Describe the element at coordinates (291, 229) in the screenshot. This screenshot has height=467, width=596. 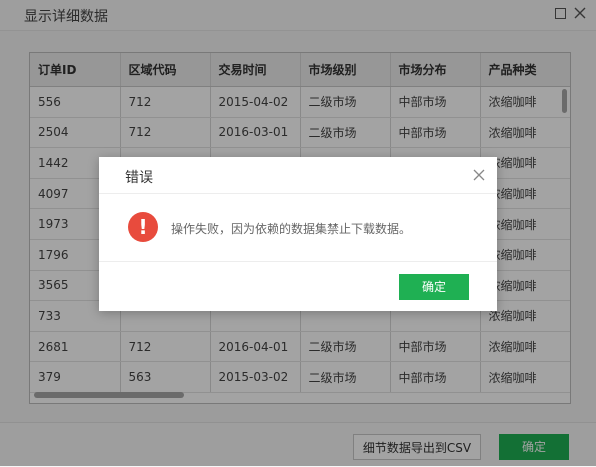
I see `dialog-message: 操作失败，因为依赖的数据集禁止下载数据。` at that location.